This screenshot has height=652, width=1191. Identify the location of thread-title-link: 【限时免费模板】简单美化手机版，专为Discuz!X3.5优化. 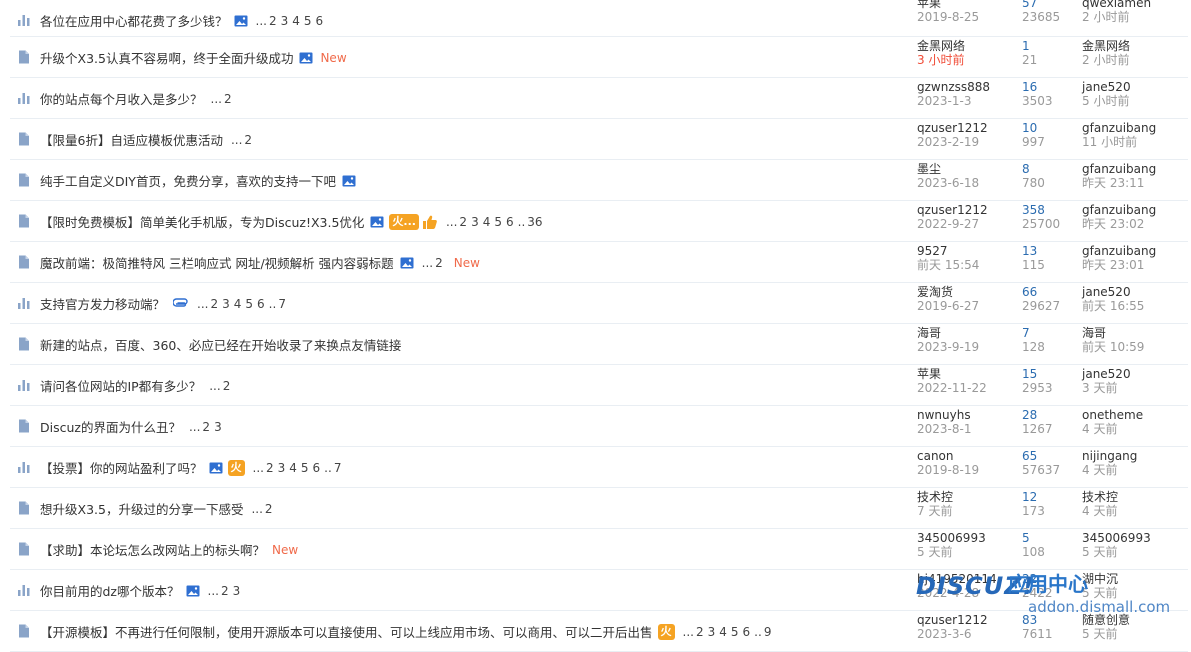
(202, 221).